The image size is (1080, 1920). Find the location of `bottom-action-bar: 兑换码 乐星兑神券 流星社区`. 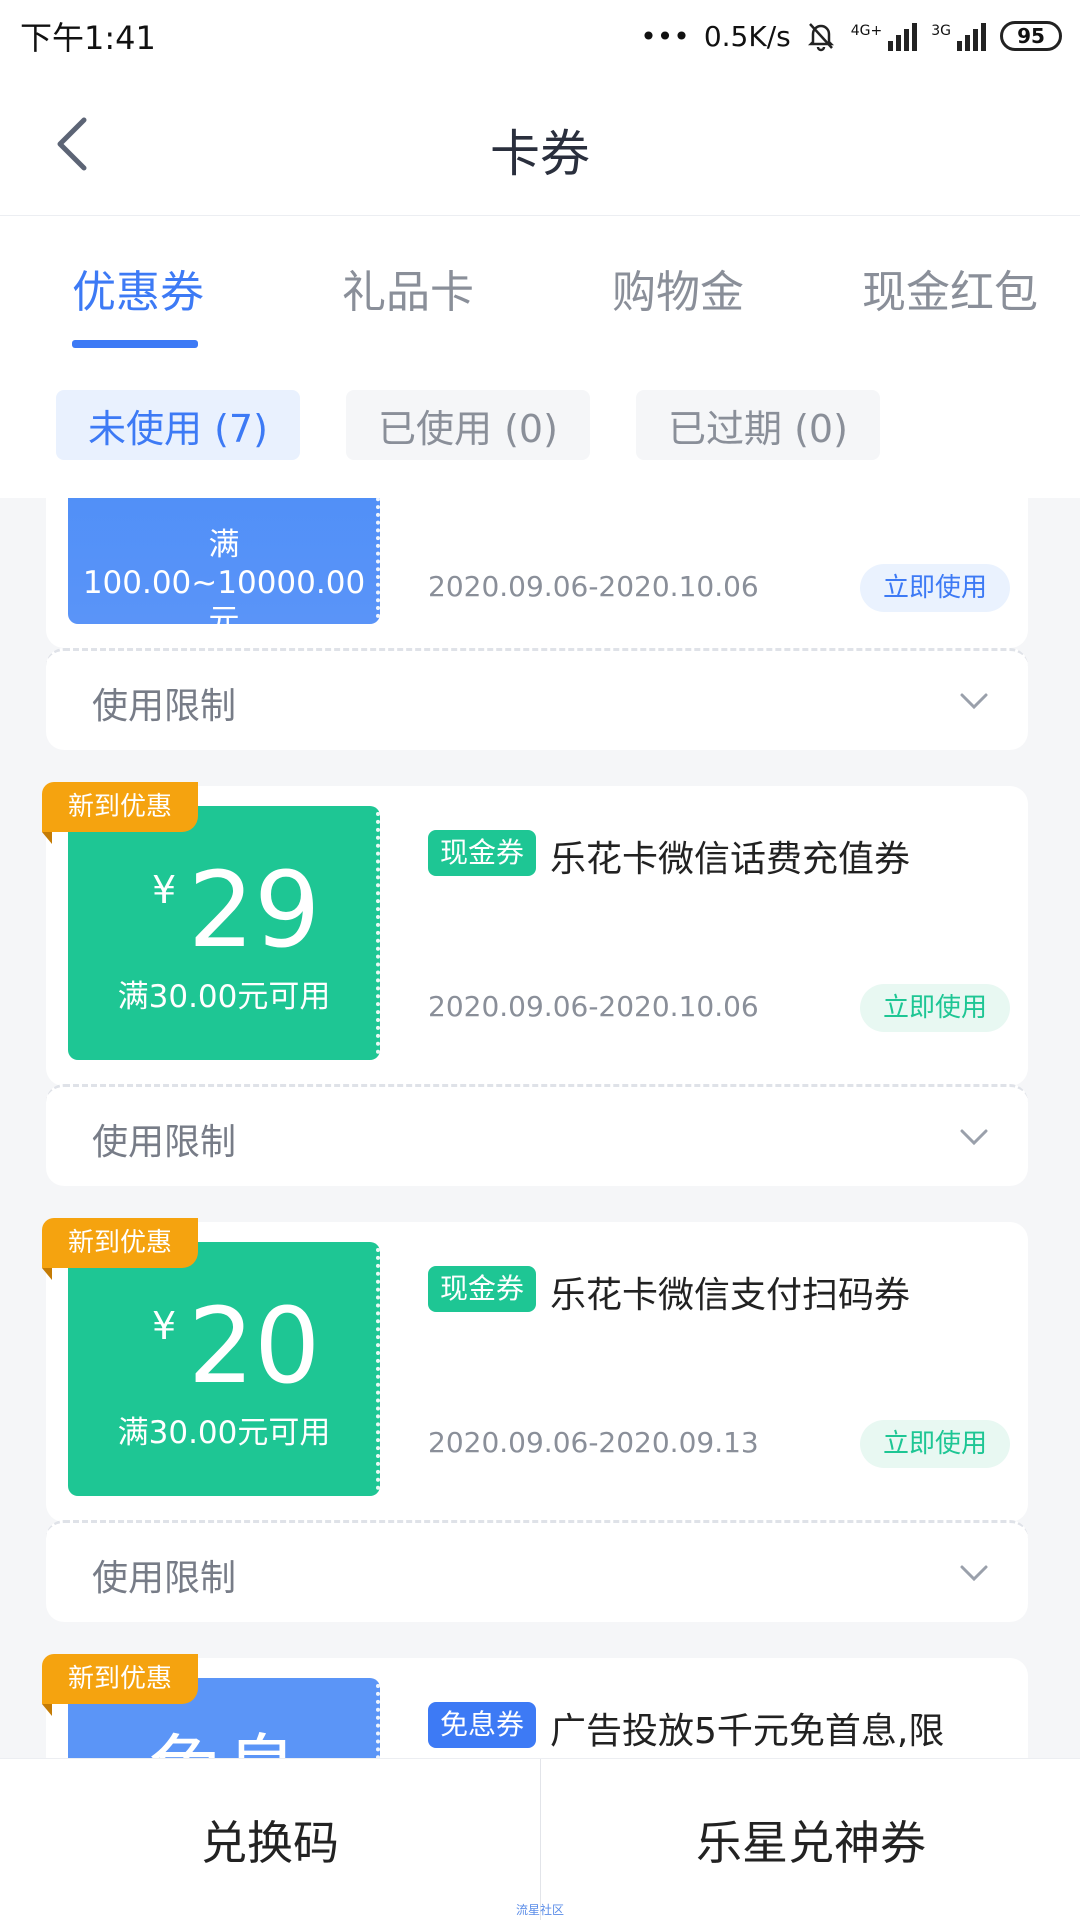

bottom-action-bar: 兑换码 乐星兑神券 流星社区 is located at coordinates (540, 1839).